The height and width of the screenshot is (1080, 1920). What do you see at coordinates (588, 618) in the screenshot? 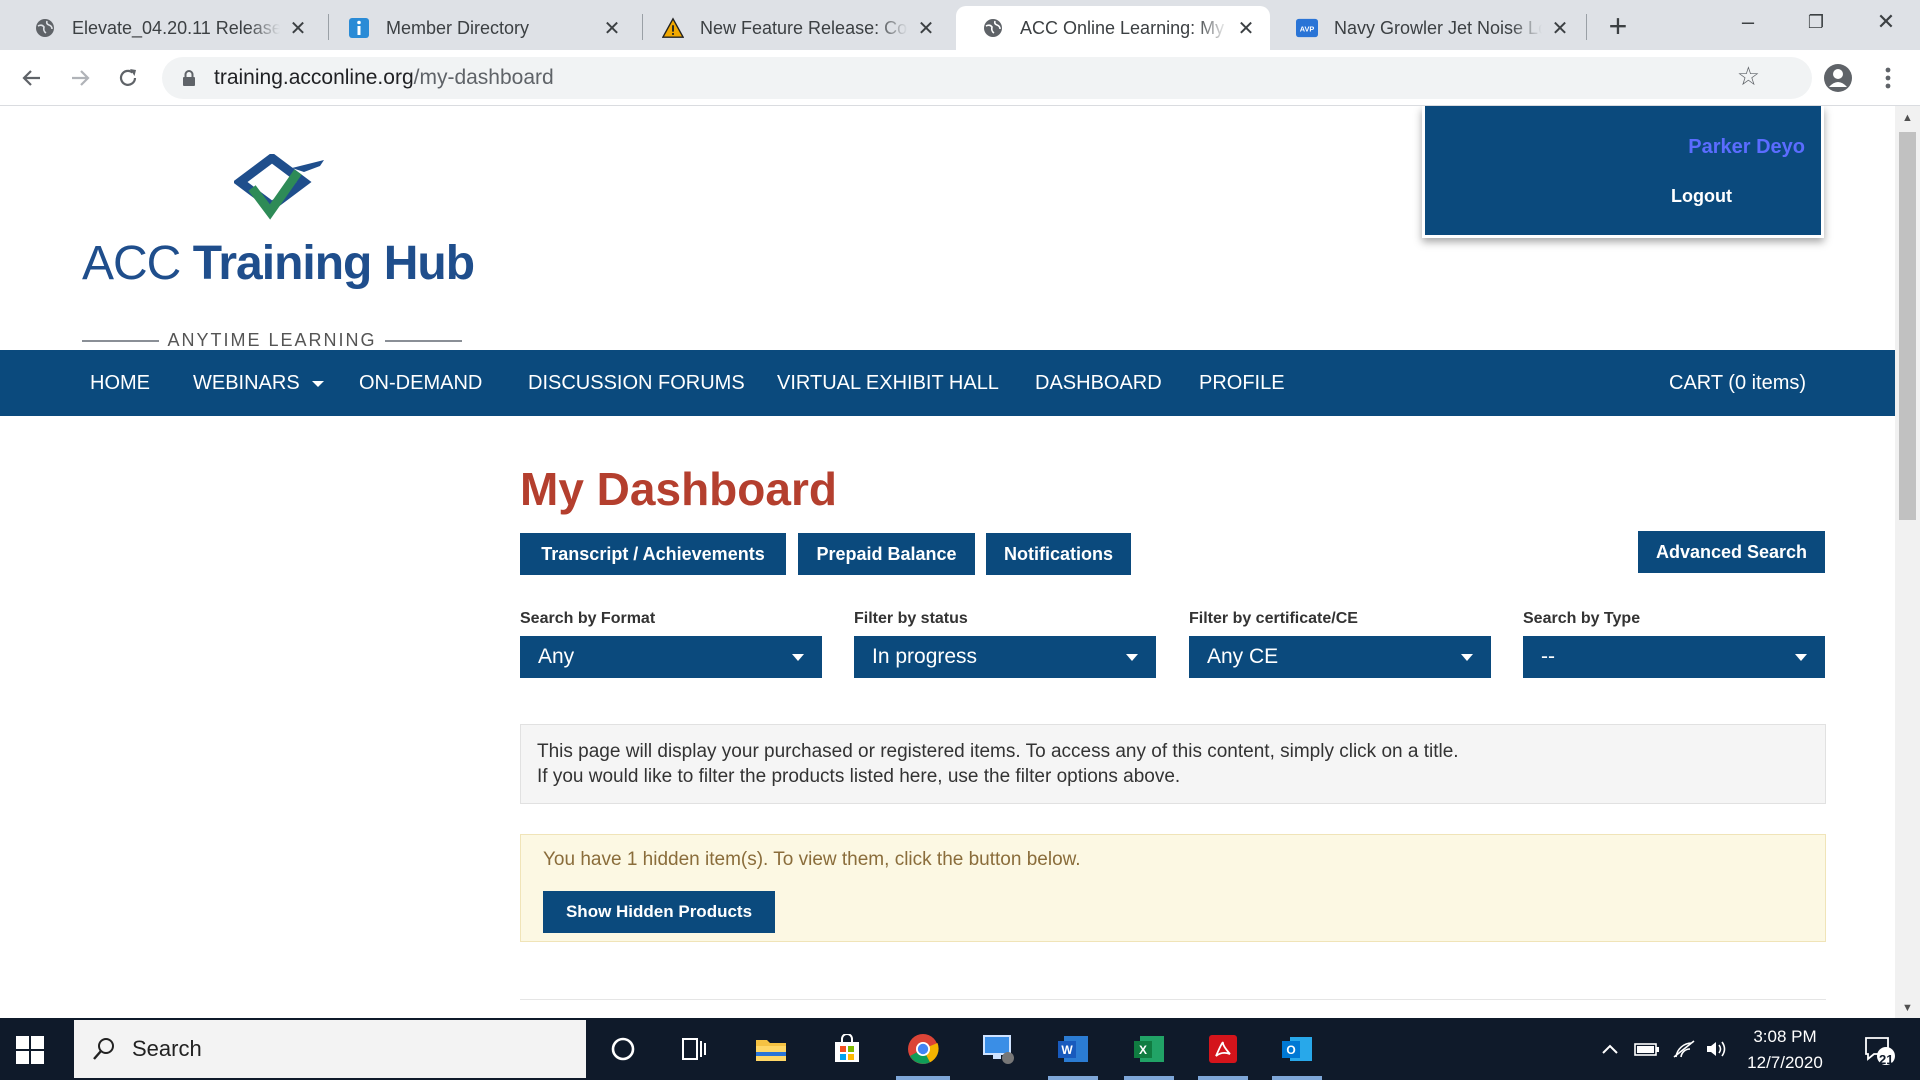
I see `format-filter-label: Search by Format` at bounding box center [588, 618].